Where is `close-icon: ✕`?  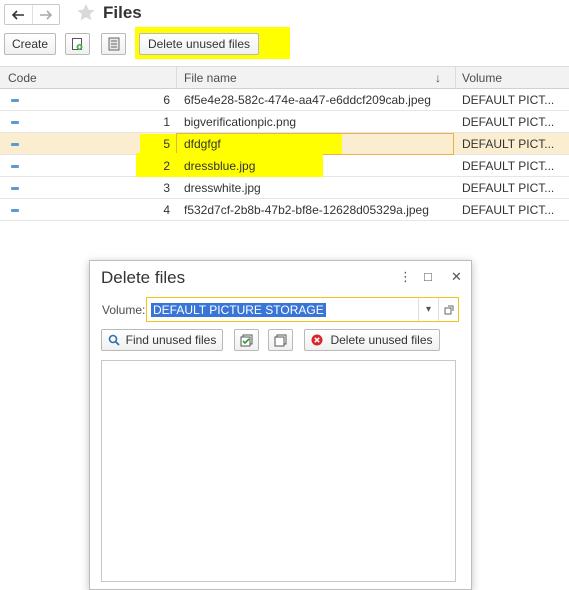
close-icon: ✕ is located at coordinates (456, 277).